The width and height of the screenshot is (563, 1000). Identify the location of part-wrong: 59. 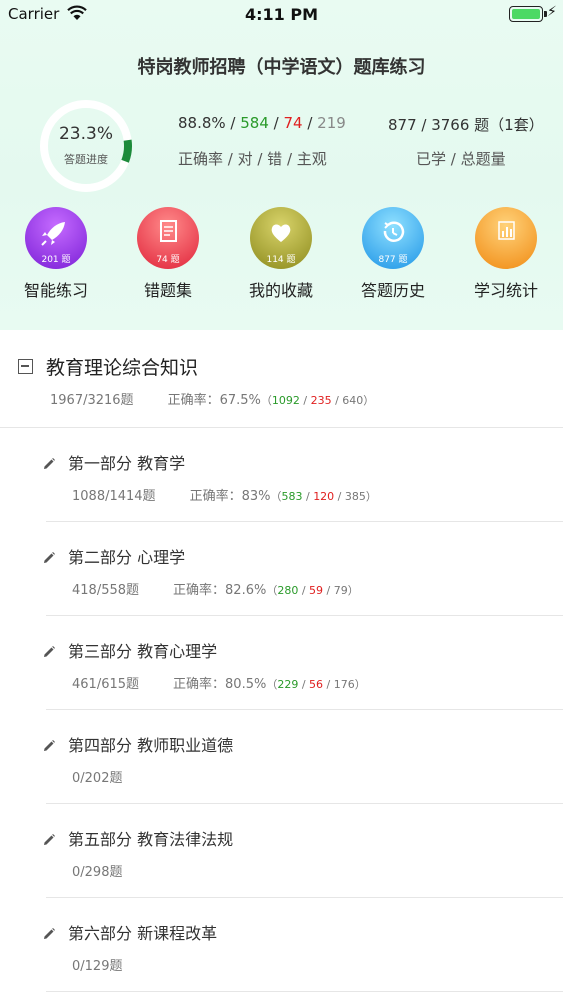
(316, 590).